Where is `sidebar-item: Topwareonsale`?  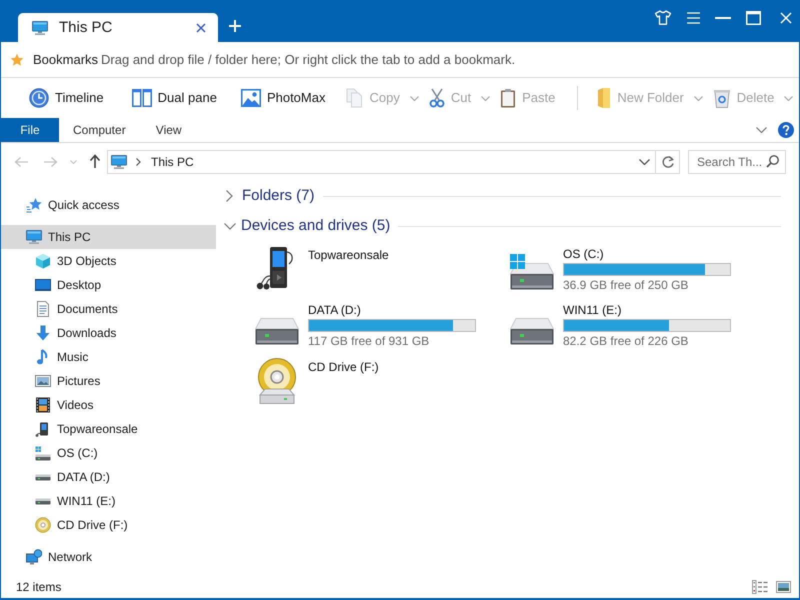 sidebar-item: Topwareonsale is located at coordinates (108, 429).